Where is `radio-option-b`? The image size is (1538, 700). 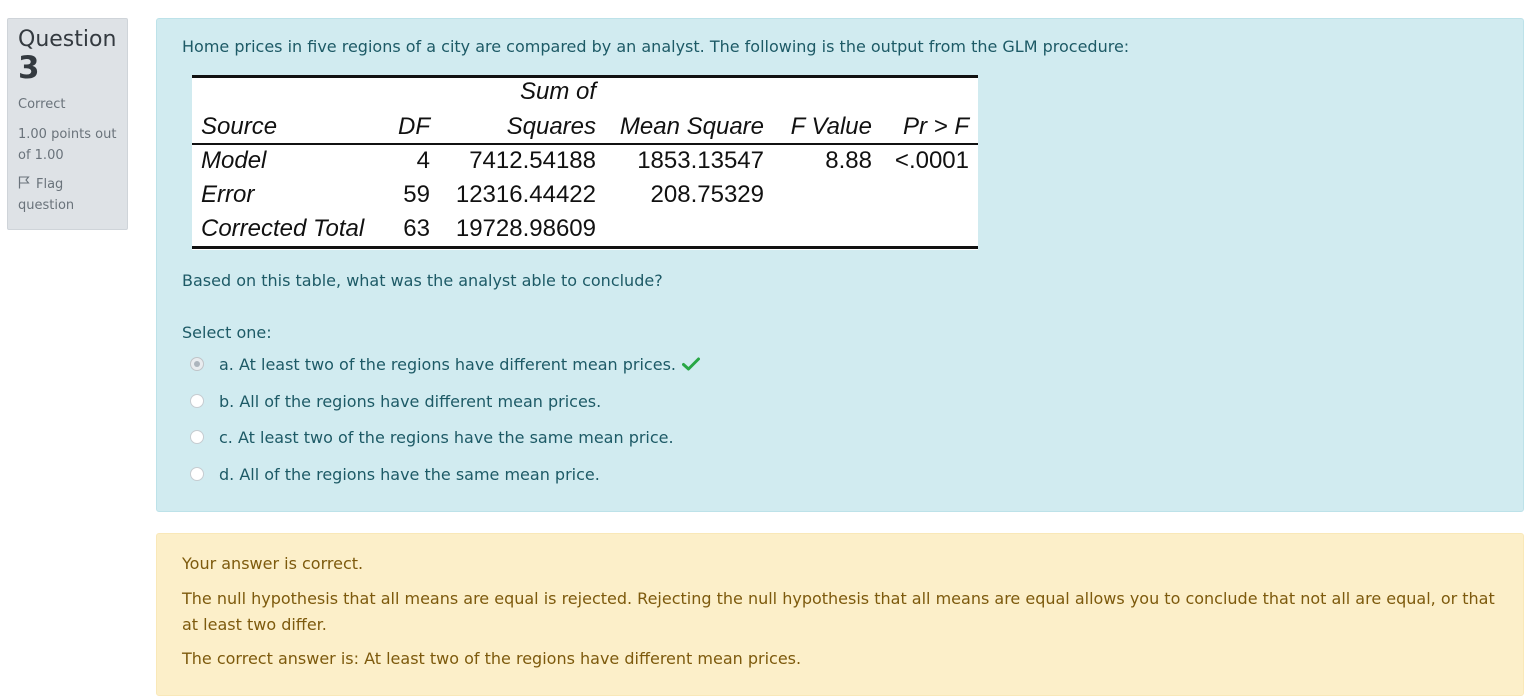 radio-option-b is located at coordinates (197, 401).